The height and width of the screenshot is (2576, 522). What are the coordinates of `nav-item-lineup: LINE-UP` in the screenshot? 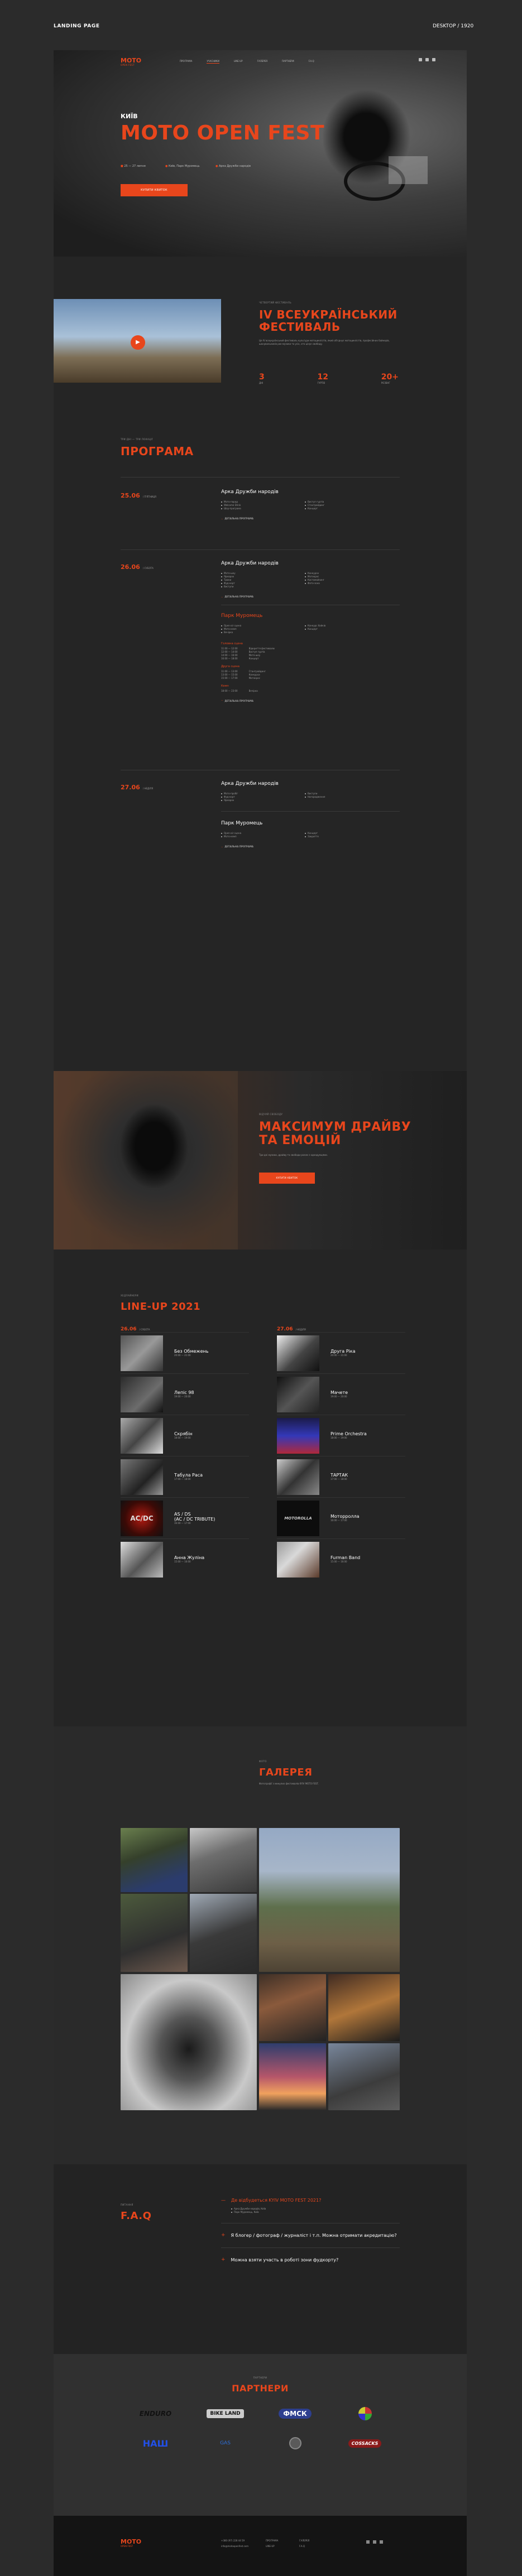 It's located at (239, 61).